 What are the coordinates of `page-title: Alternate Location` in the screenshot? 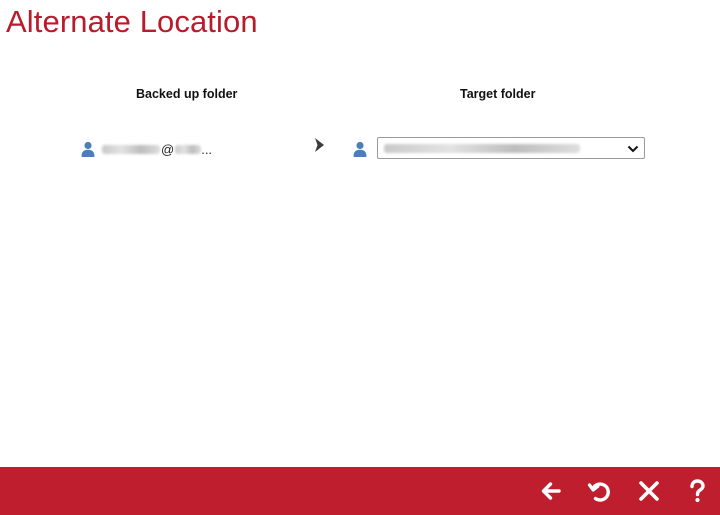 It's located at (132, 21).